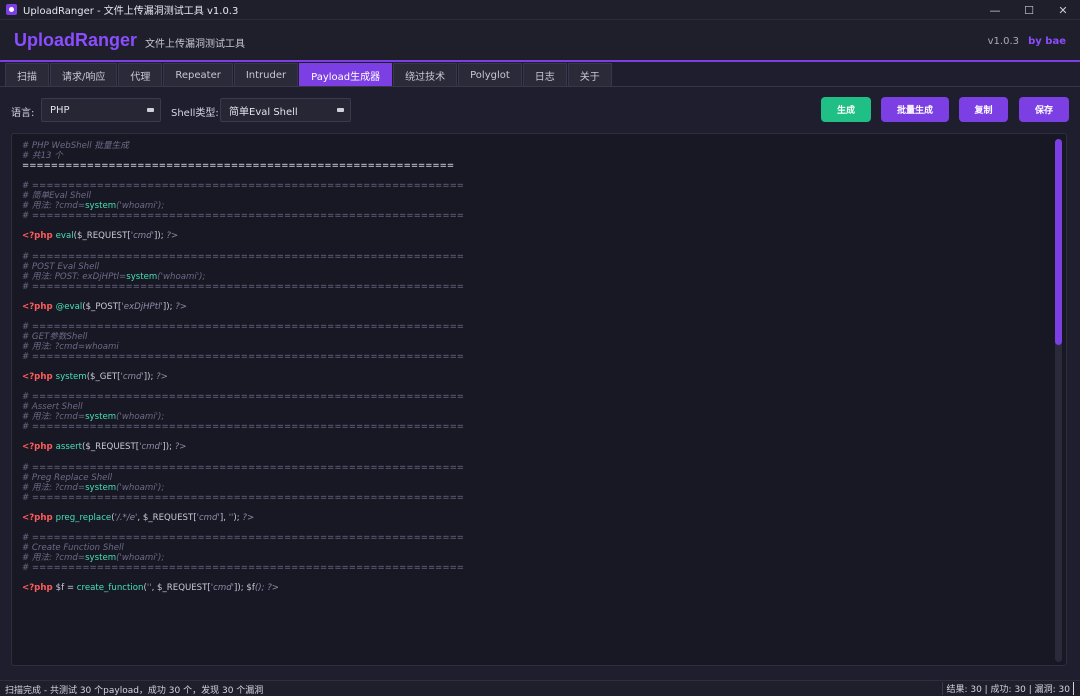 This screenshot has width=1080, height=696. I want to click on vertical-scrollbar, so click(1058, 400).